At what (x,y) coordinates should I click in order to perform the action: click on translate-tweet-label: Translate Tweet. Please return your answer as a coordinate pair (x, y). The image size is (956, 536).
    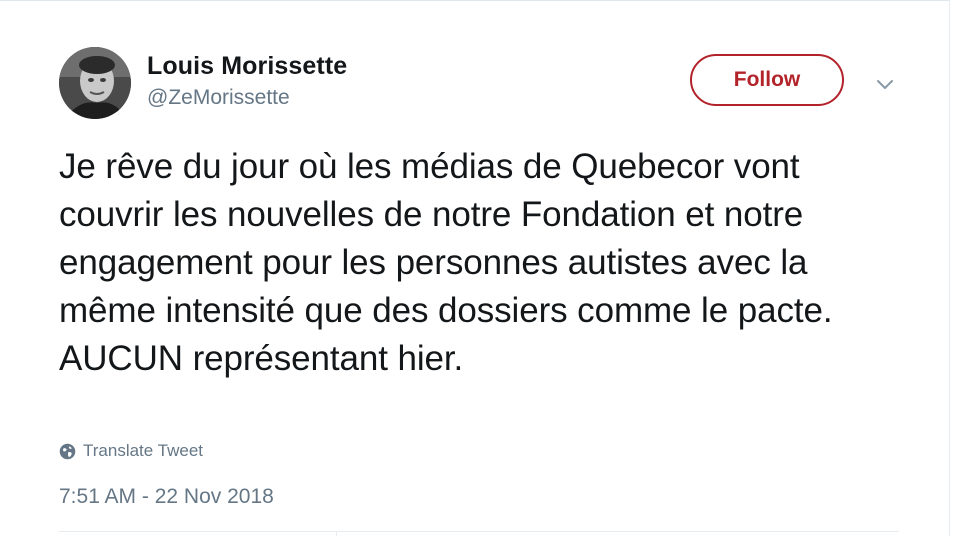
    Looking at the image, I should click on (143, 450).